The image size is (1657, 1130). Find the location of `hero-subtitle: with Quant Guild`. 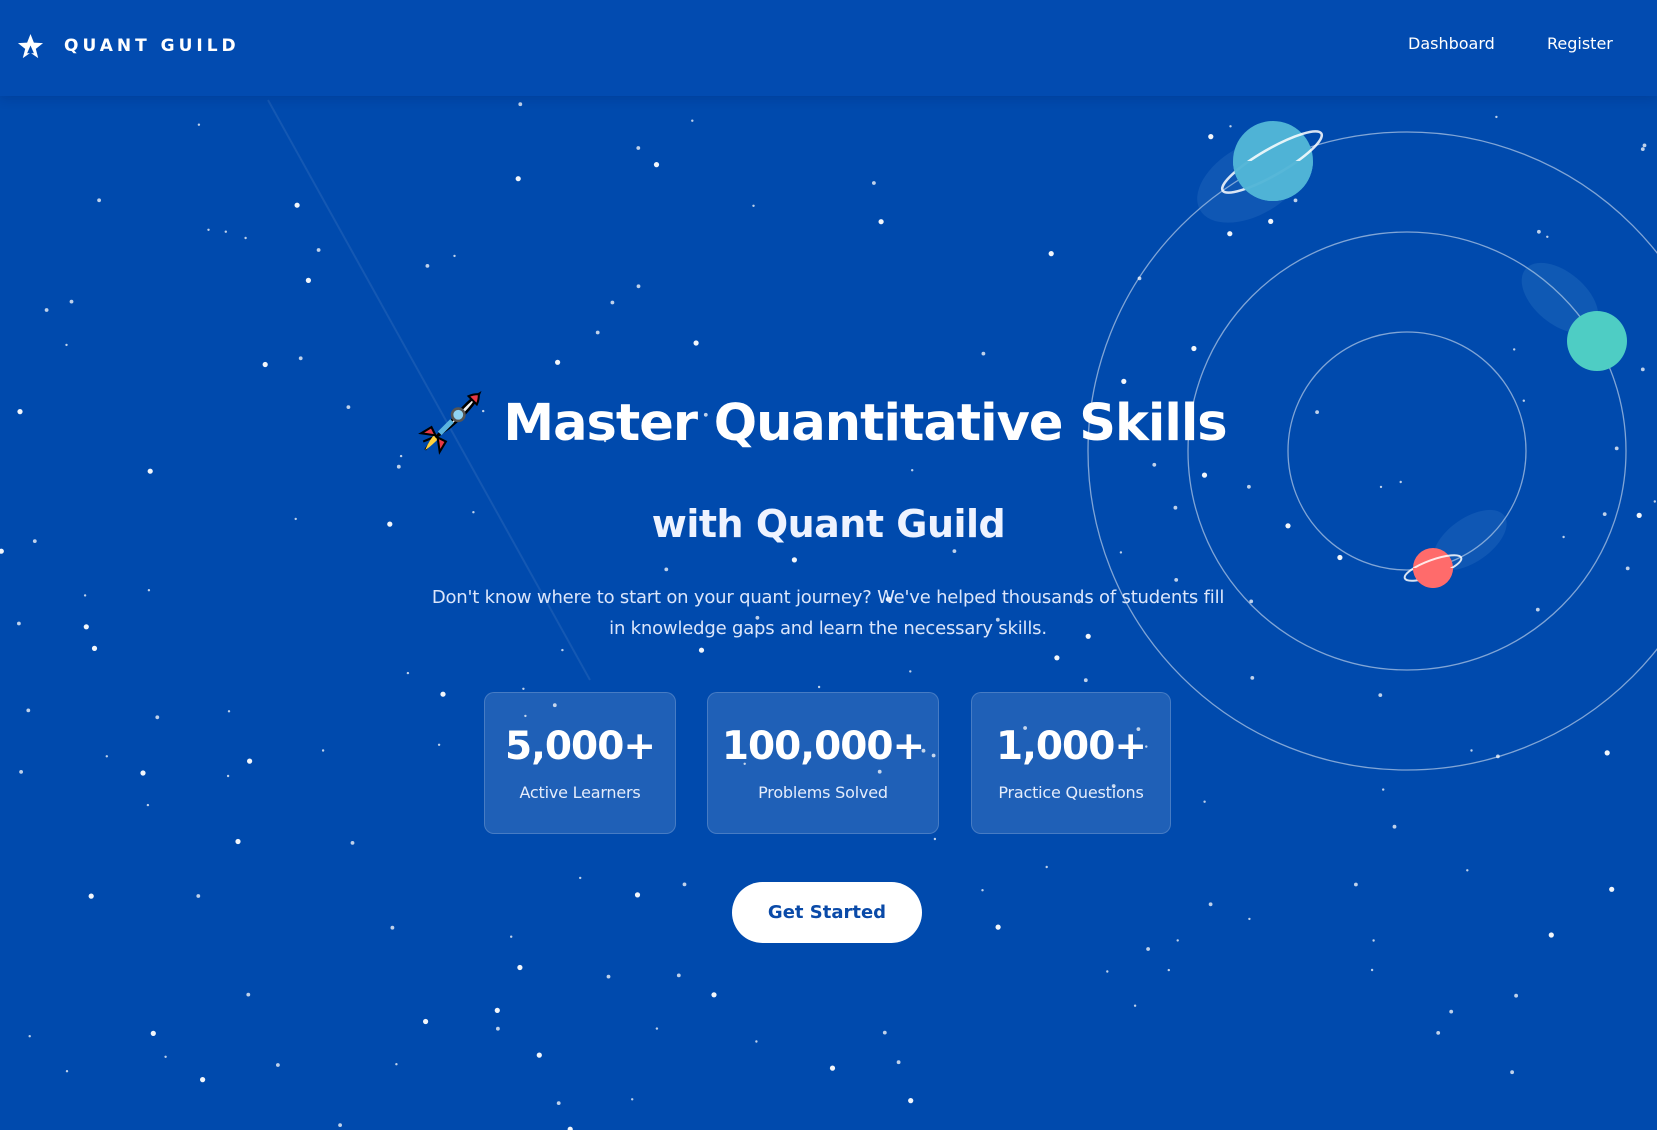

hero-subtitle: with Quant Guild is located at coordinates (828, 524).